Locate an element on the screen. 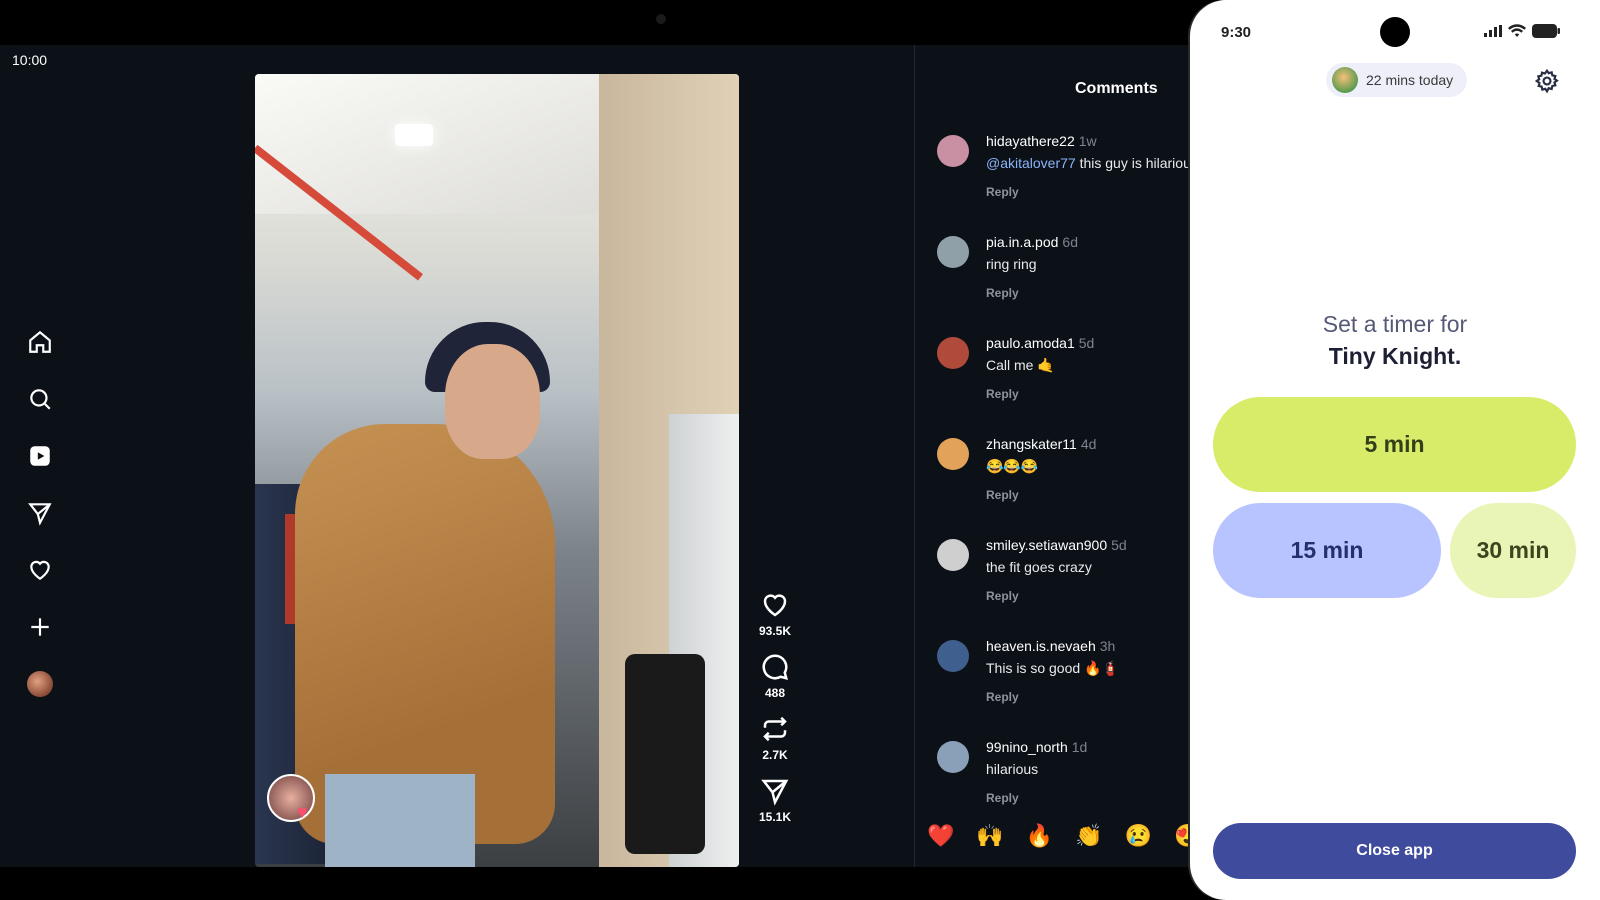 The width and height of the screenshot is (1600, 900). comment-text: @akitalover77 this guy is hilarious is located at coordinates (1092, 163).